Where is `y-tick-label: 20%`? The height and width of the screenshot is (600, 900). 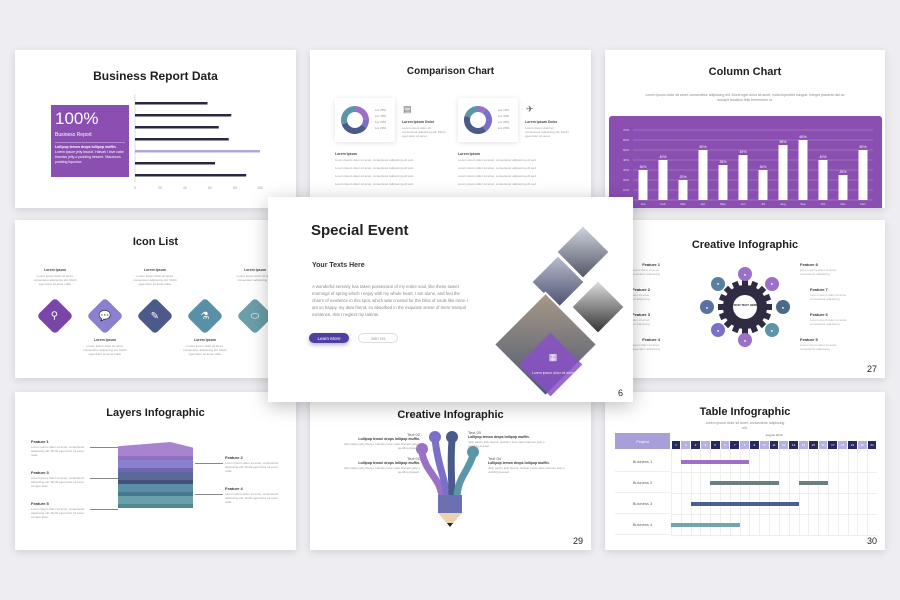
y-tick-label: 20% is located at coordinates (626, 180).